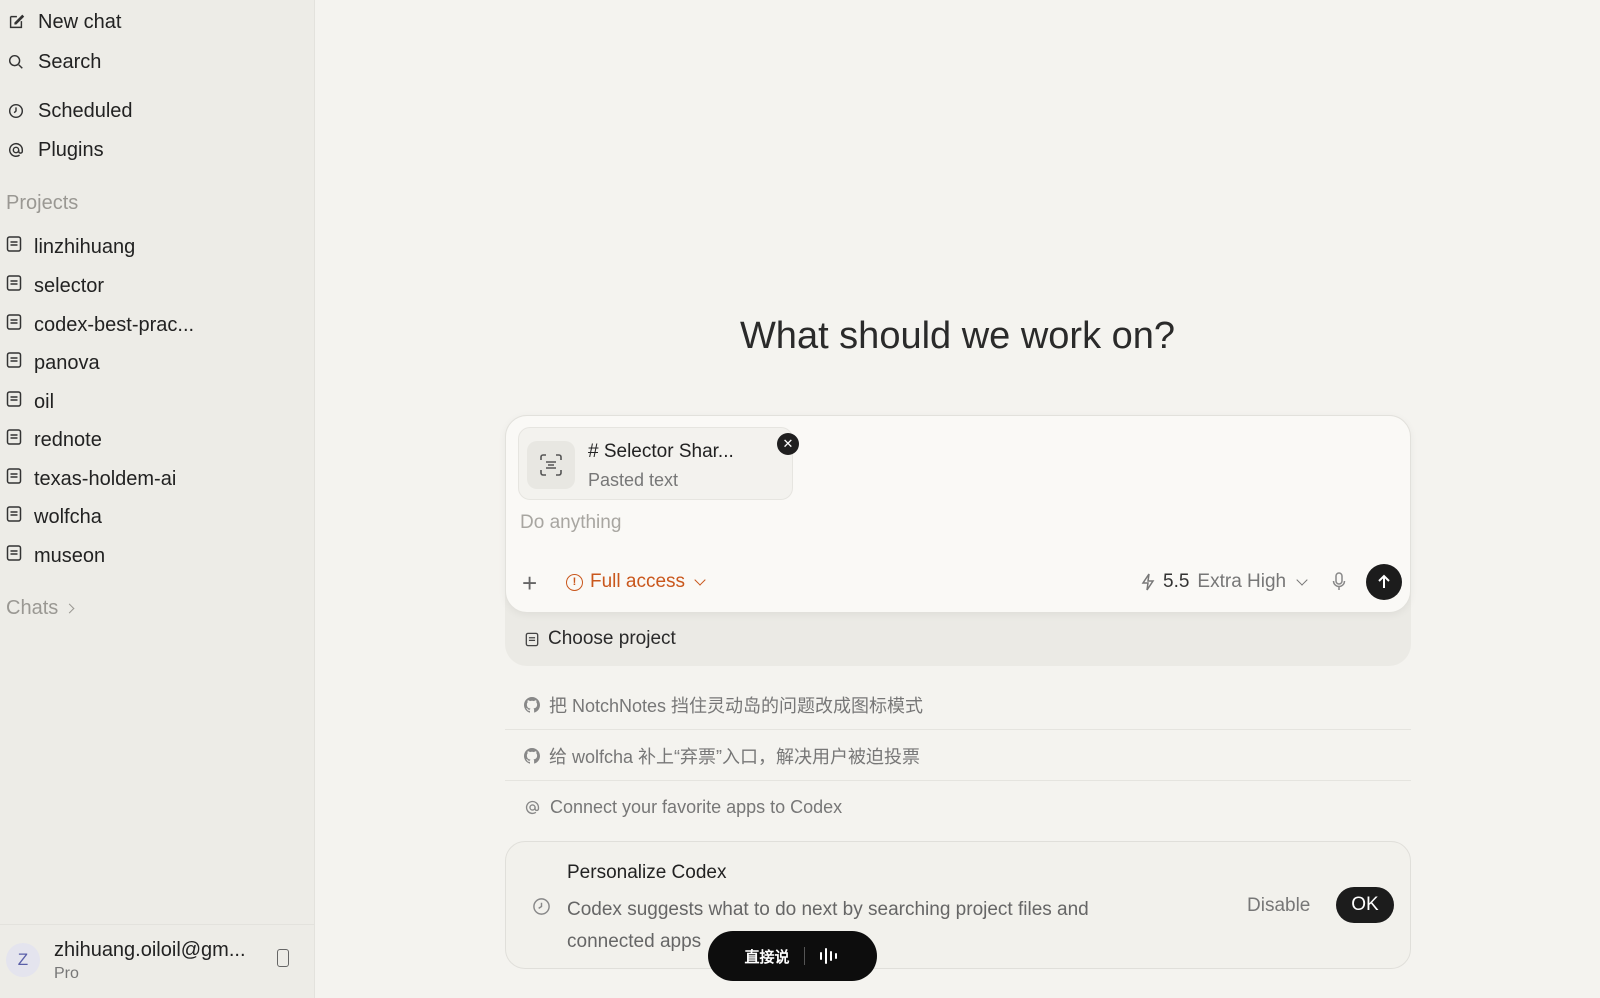 The width and height of the screenshot is (1600, 998). I want to click on scheduled-button: Scheduled, so click(69, 111).